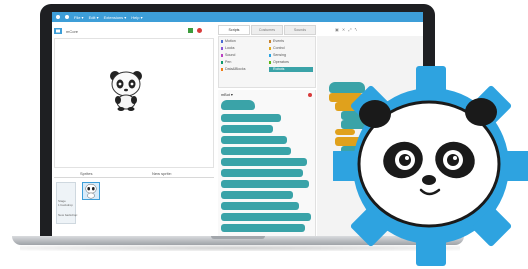 The height and width of the screenshot is (269, 528). I want to click on sprites-header: Sprites New sprite:, so click(134, 174).